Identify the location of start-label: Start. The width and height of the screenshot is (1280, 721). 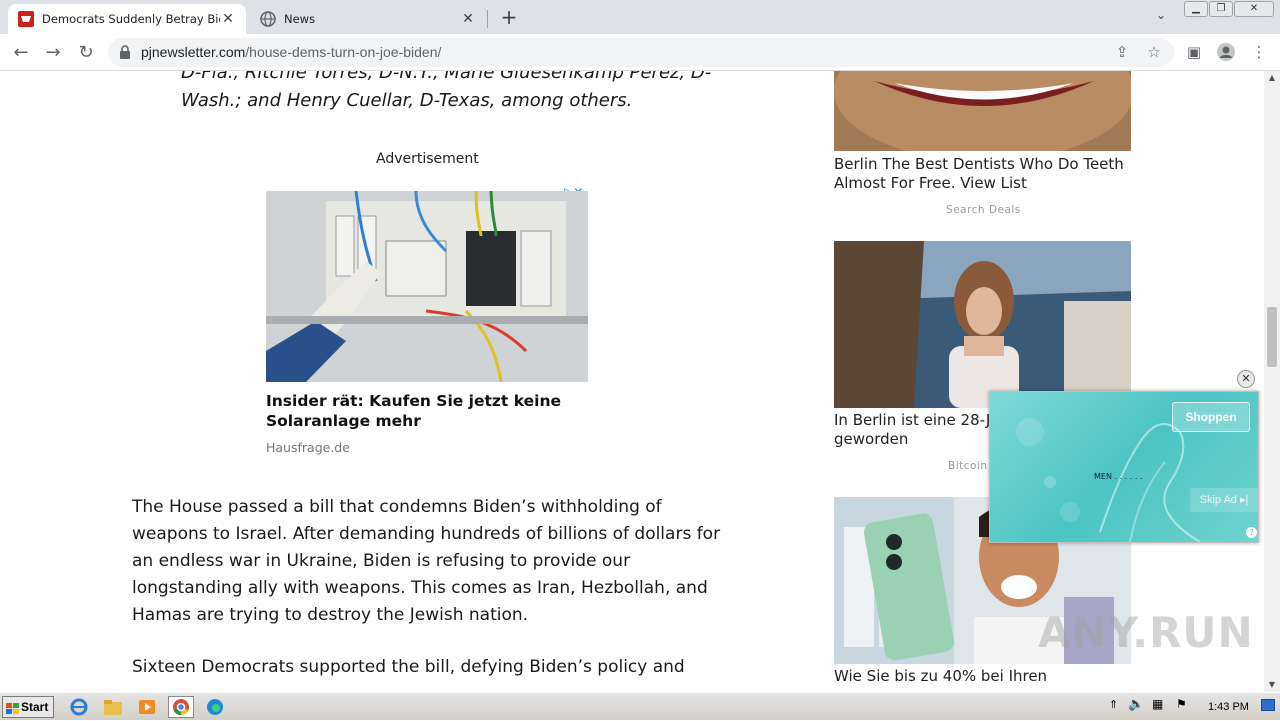
(35, 707).